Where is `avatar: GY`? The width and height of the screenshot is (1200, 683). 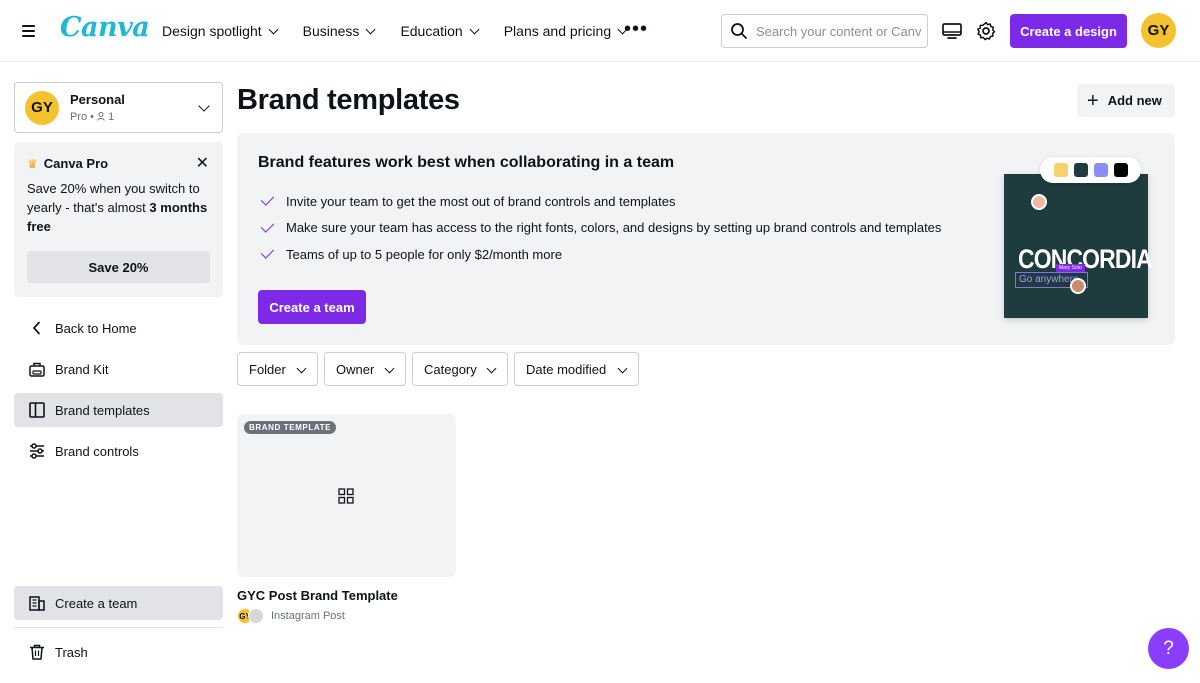
avatar: GY is located at coordinates (1158, 30).